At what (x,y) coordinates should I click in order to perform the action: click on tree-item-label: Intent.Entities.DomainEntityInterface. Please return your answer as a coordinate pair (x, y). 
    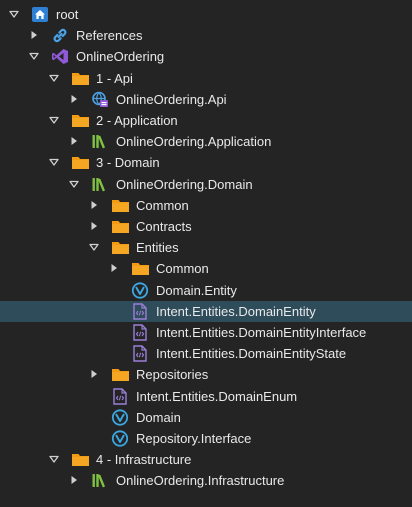
    Looking at the image, I should click on (261, 332).